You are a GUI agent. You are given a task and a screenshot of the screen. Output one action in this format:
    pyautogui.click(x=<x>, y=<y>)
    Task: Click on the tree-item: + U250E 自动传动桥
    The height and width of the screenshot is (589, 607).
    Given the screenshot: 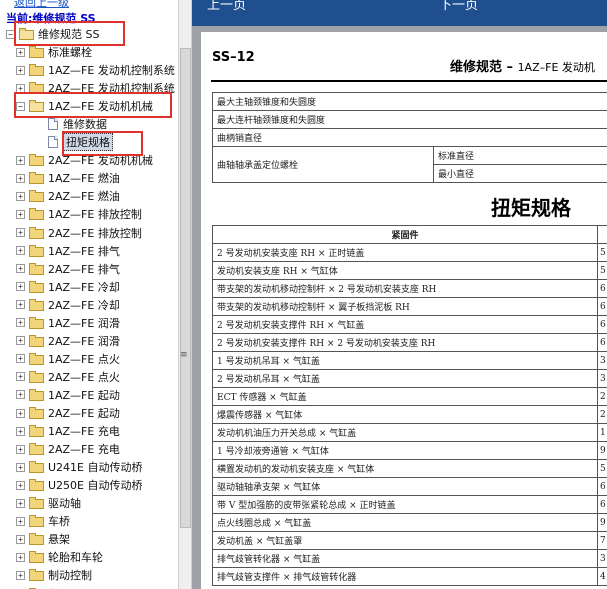 What is the action you would take?
    pyautogui.click(x=79, y=485)
    